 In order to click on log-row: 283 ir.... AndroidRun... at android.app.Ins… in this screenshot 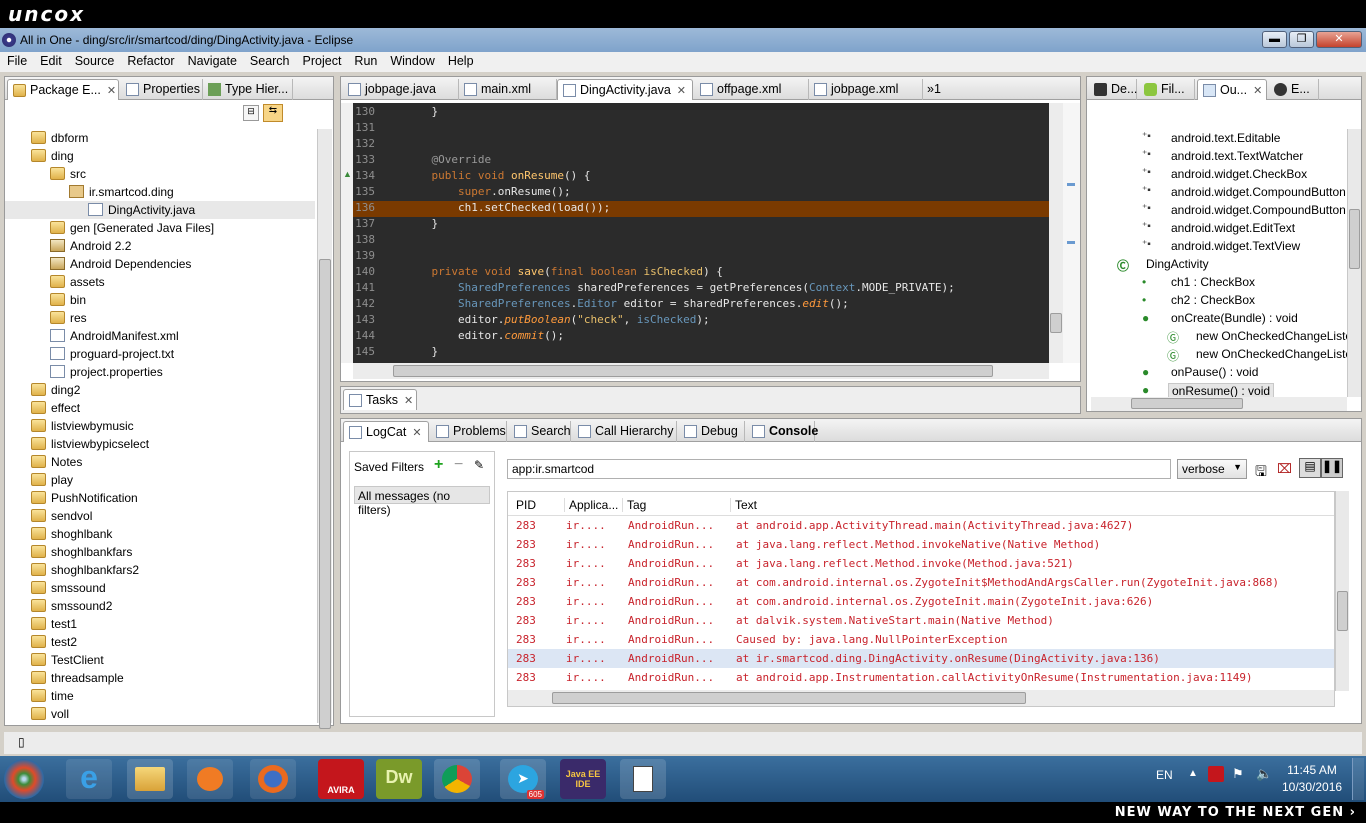, I will do `click(921, 677)`.